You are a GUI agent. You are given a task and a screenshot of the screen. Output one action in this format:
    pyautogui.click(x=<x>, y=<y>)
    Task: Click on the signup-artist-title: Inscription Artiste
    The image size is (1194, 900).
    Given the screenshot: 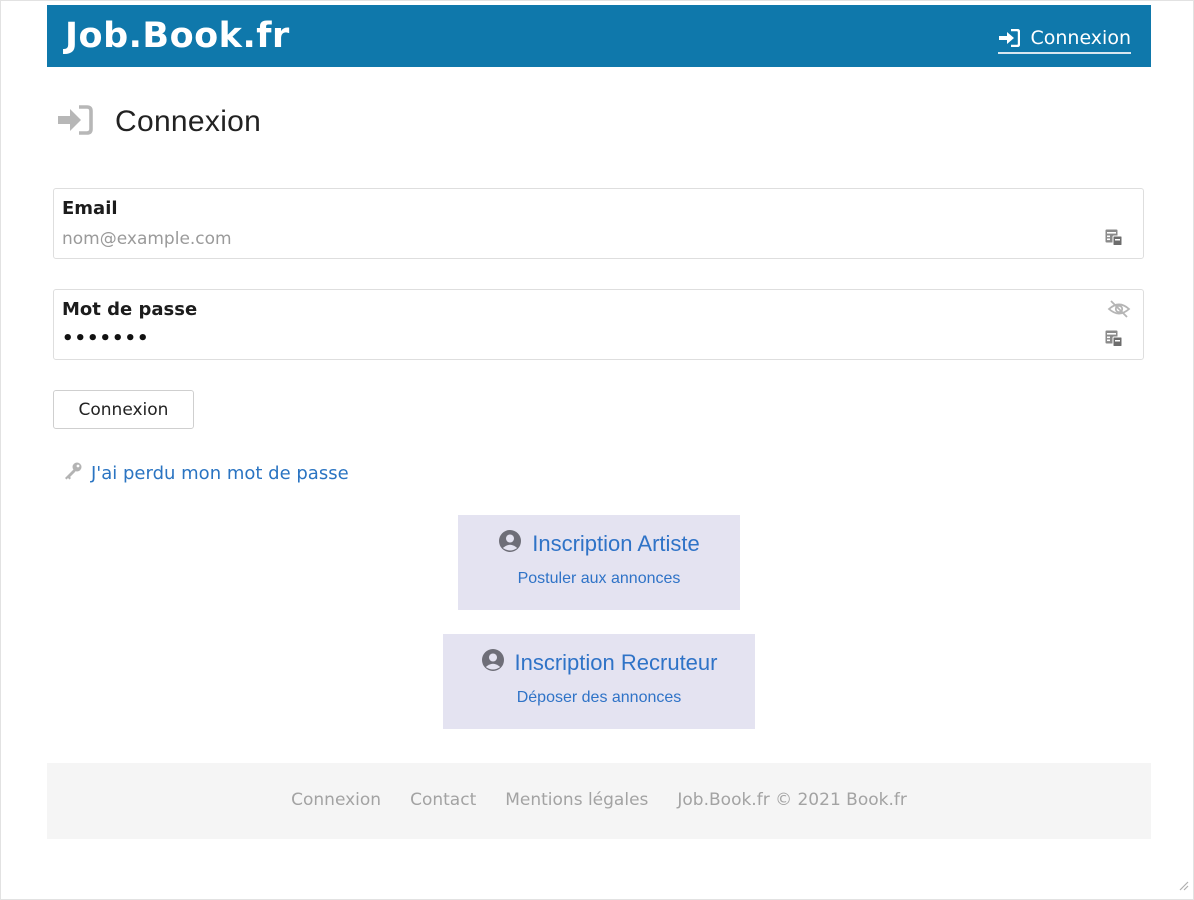 What is the action you would take?
    pyautogui.click(x=599, y=544)
    